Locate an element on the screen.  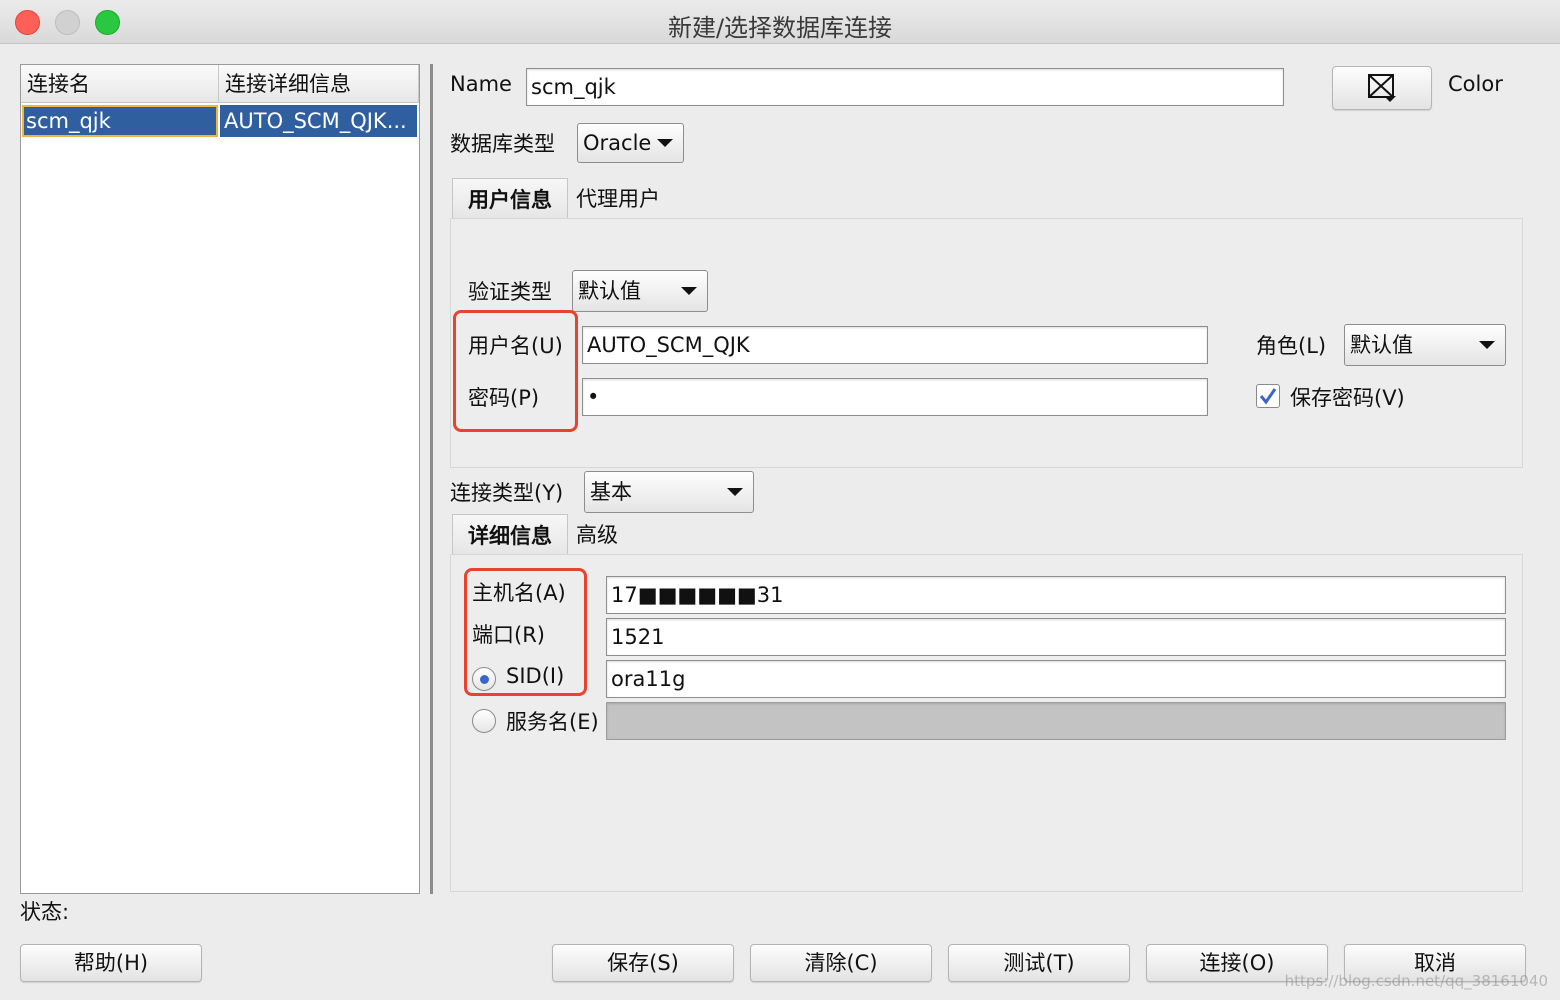
tab-advanced: 高级 is located at coordinates (597, 535).